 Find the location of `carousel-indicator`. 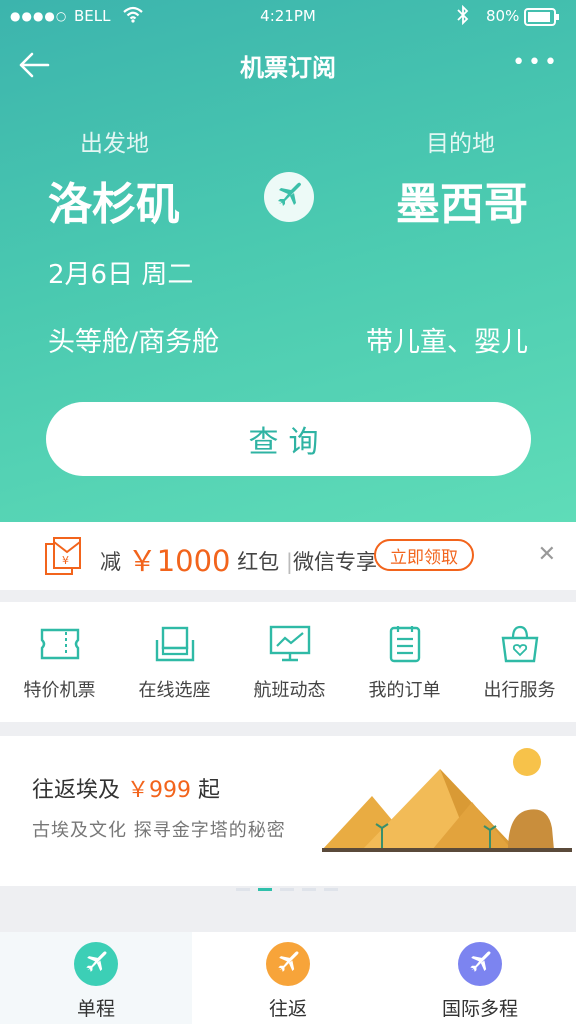

carousel-indicator is located at coordinates (291, 885).